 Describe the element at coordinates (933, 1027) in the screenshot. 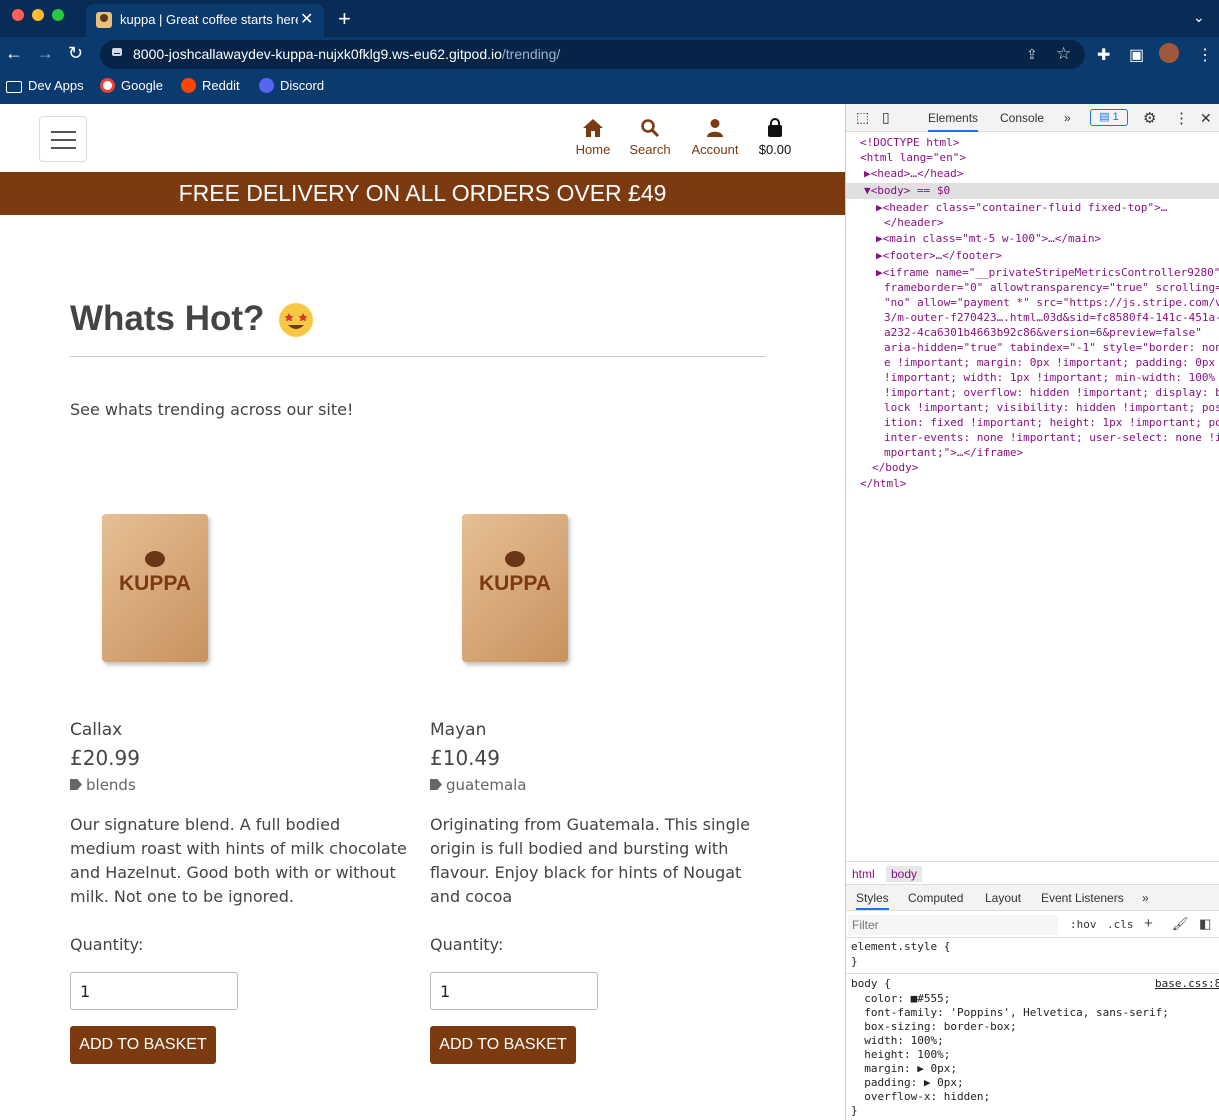

I see `css-property: box-sizing: border-box;` at that location.